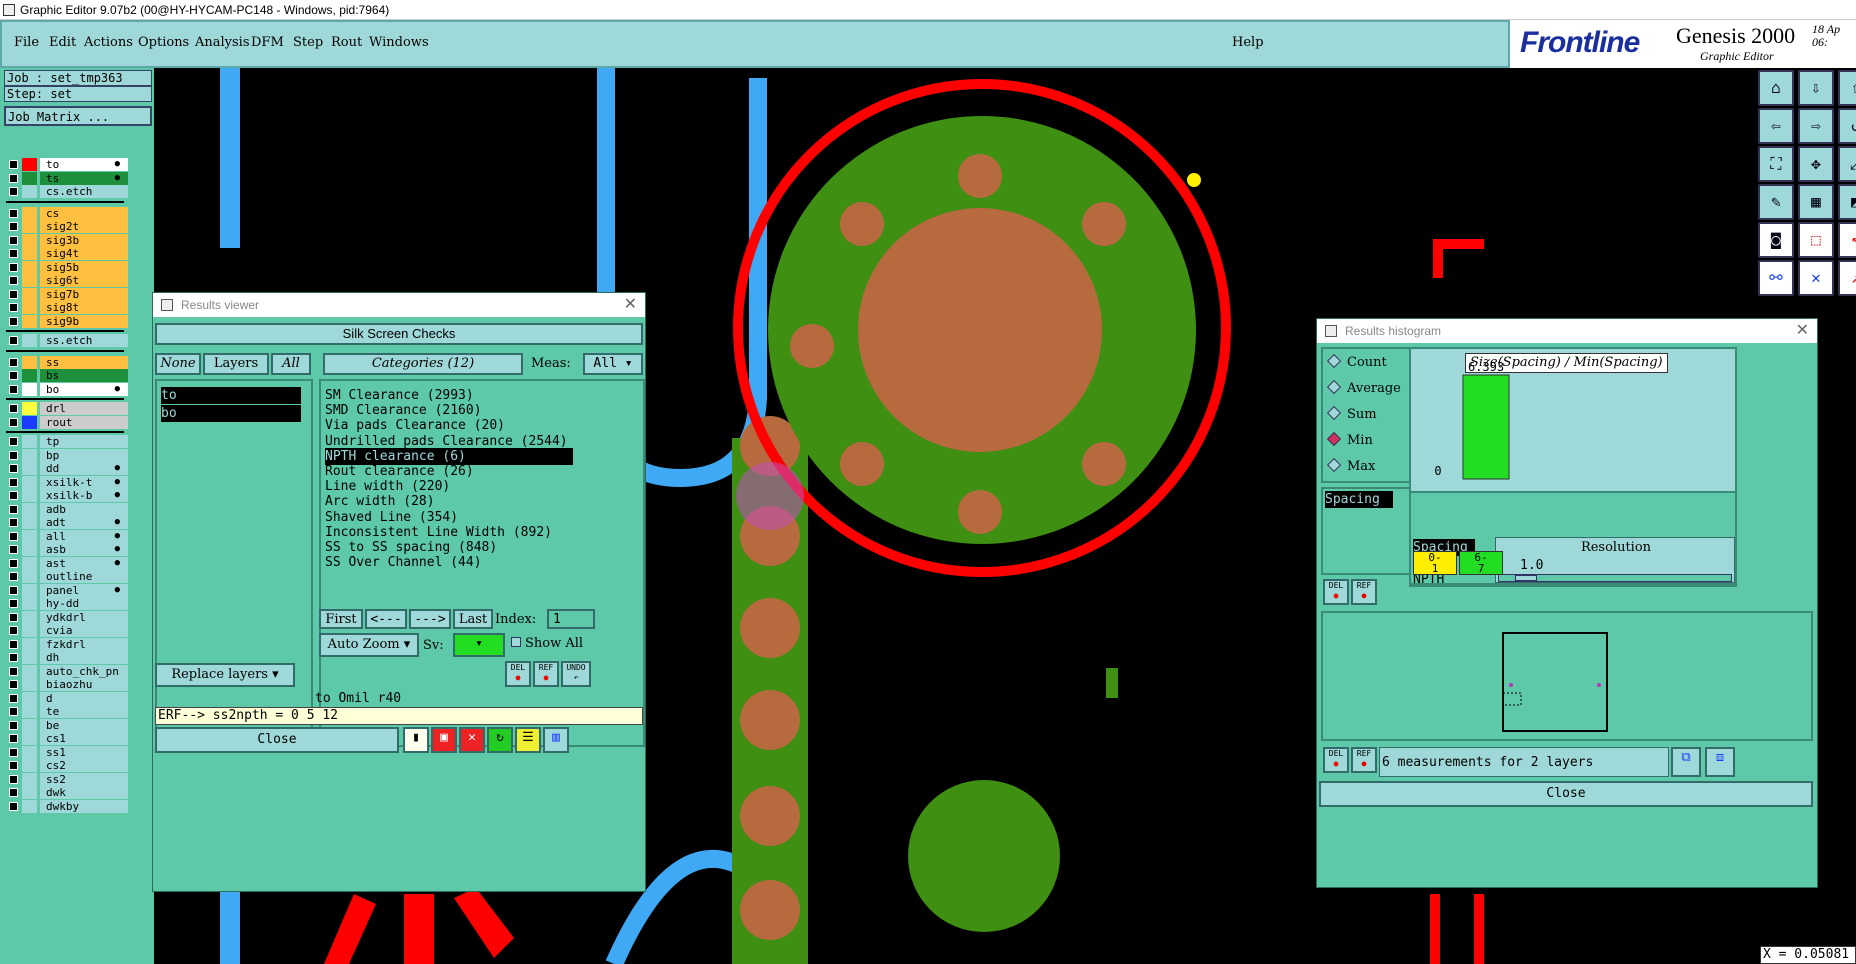  Describe the element at coordinates (67, 191) in the screenshot. I see `layer-row-cs.etch: cs.etch` at that location.